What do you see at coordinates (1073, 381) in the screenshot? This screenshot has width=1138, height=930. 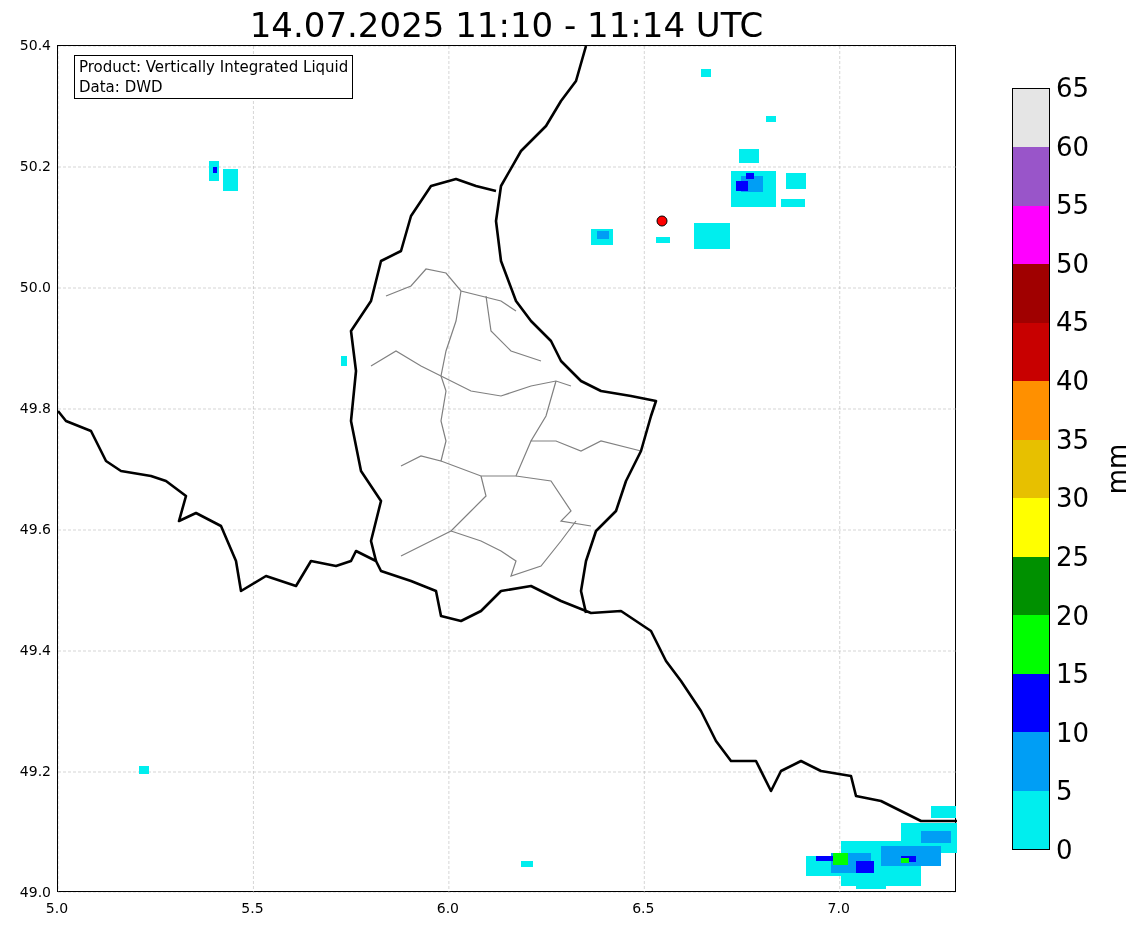 I see `colorbar-tick-label: 40` at bounding box center [1073, 381].